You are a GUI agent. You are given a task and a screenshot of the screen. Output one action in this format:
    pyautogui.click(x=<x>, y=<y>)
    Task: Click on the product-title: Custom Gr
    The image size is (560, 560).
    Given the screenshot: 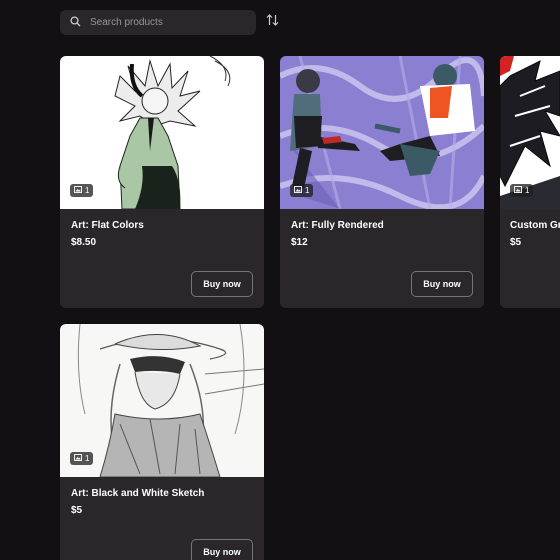 What is the action you would take?
    pyautogui.click(x=535, y=225)
    